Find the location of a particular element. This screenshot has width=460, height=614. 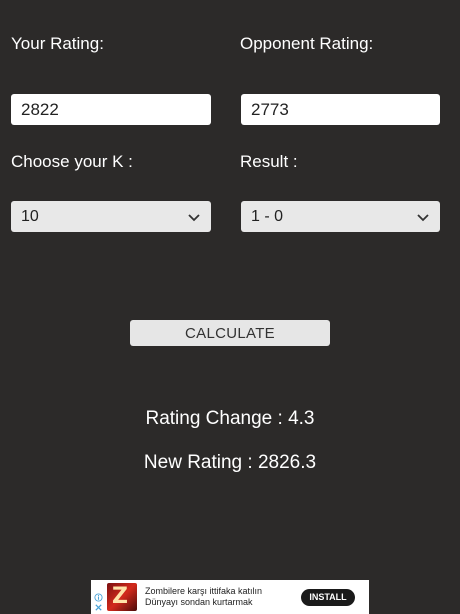

new-rating-text: New Rating : 2826.3 is located at coordinates (230, 462).